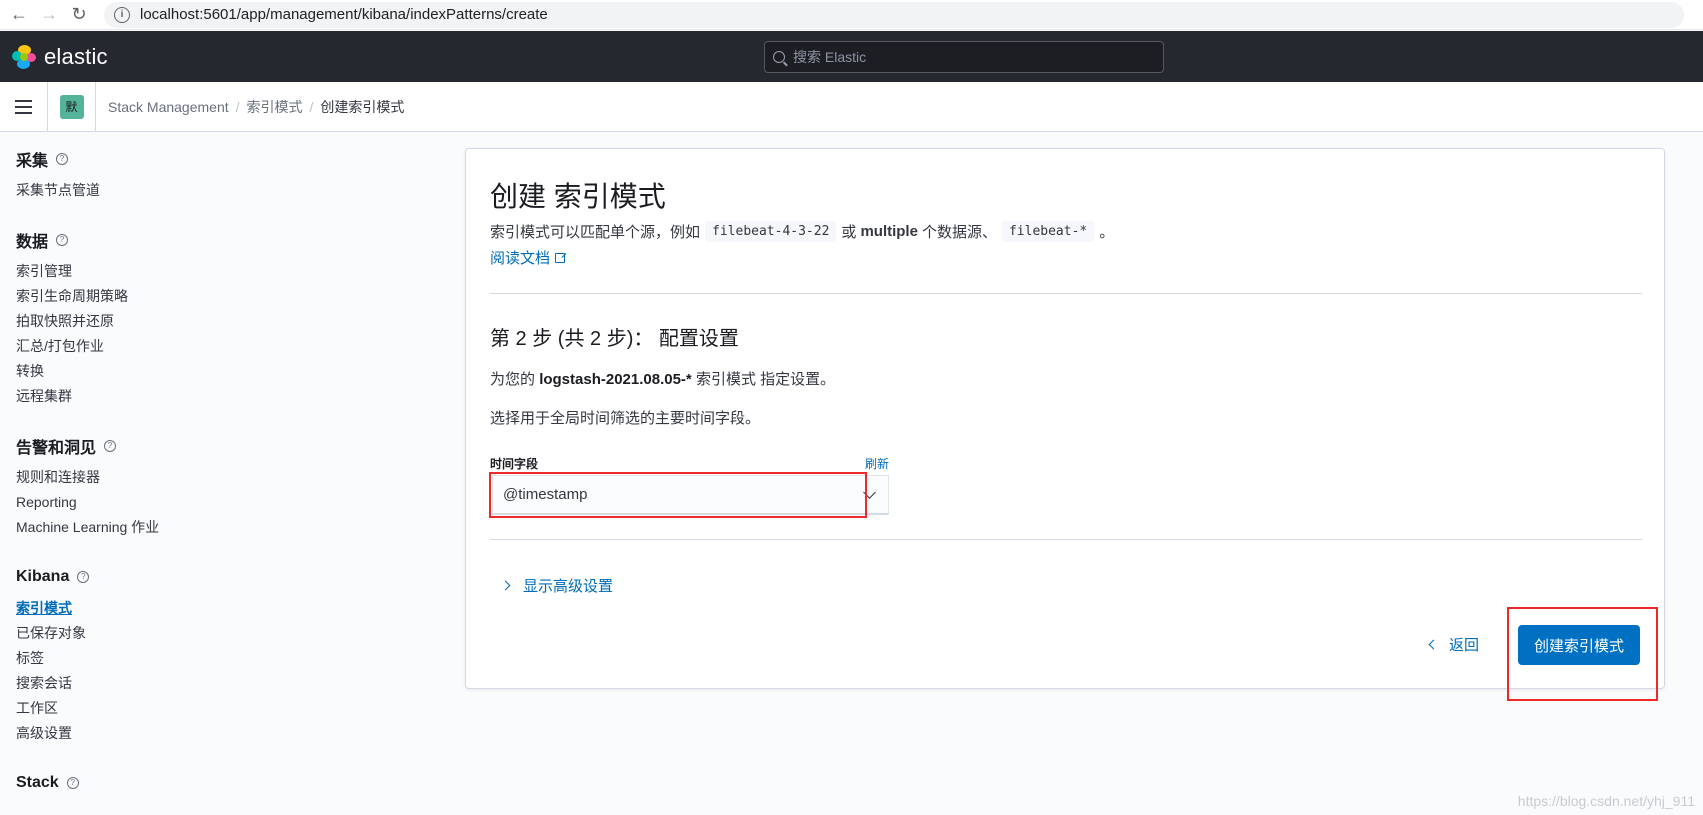 The image size is (1703, 815). Describe the element at coordinates (275, 107) in the screenshot. I see `breadcrumb-index-patterns: 索引模式` at that location.